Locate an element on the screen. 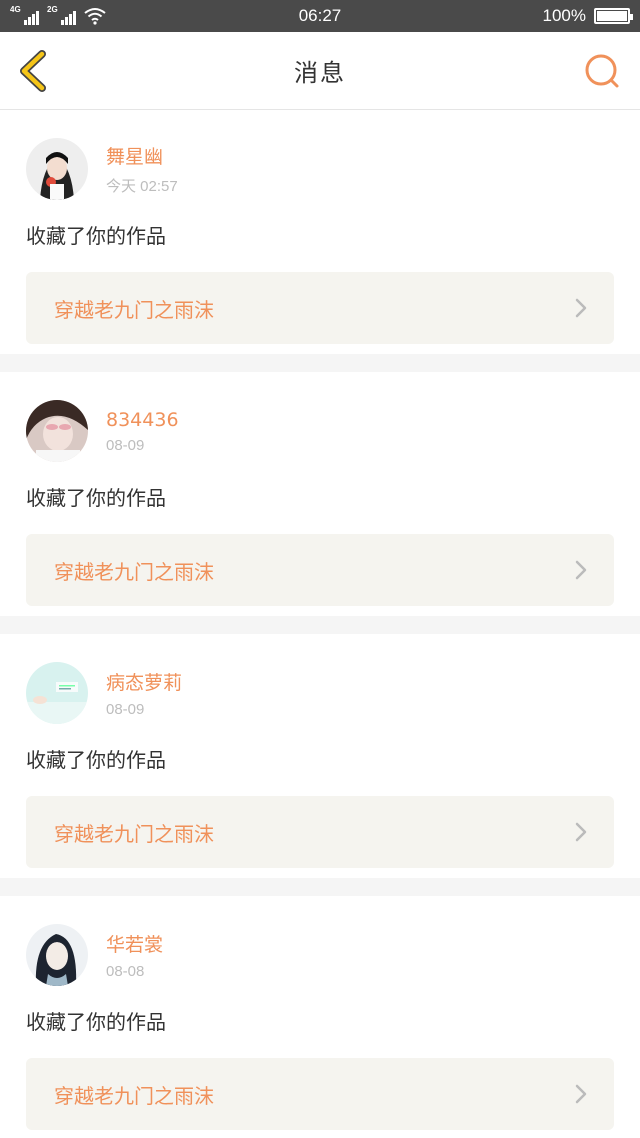  network-type-1: 4G is located at coordinates (15, 9).